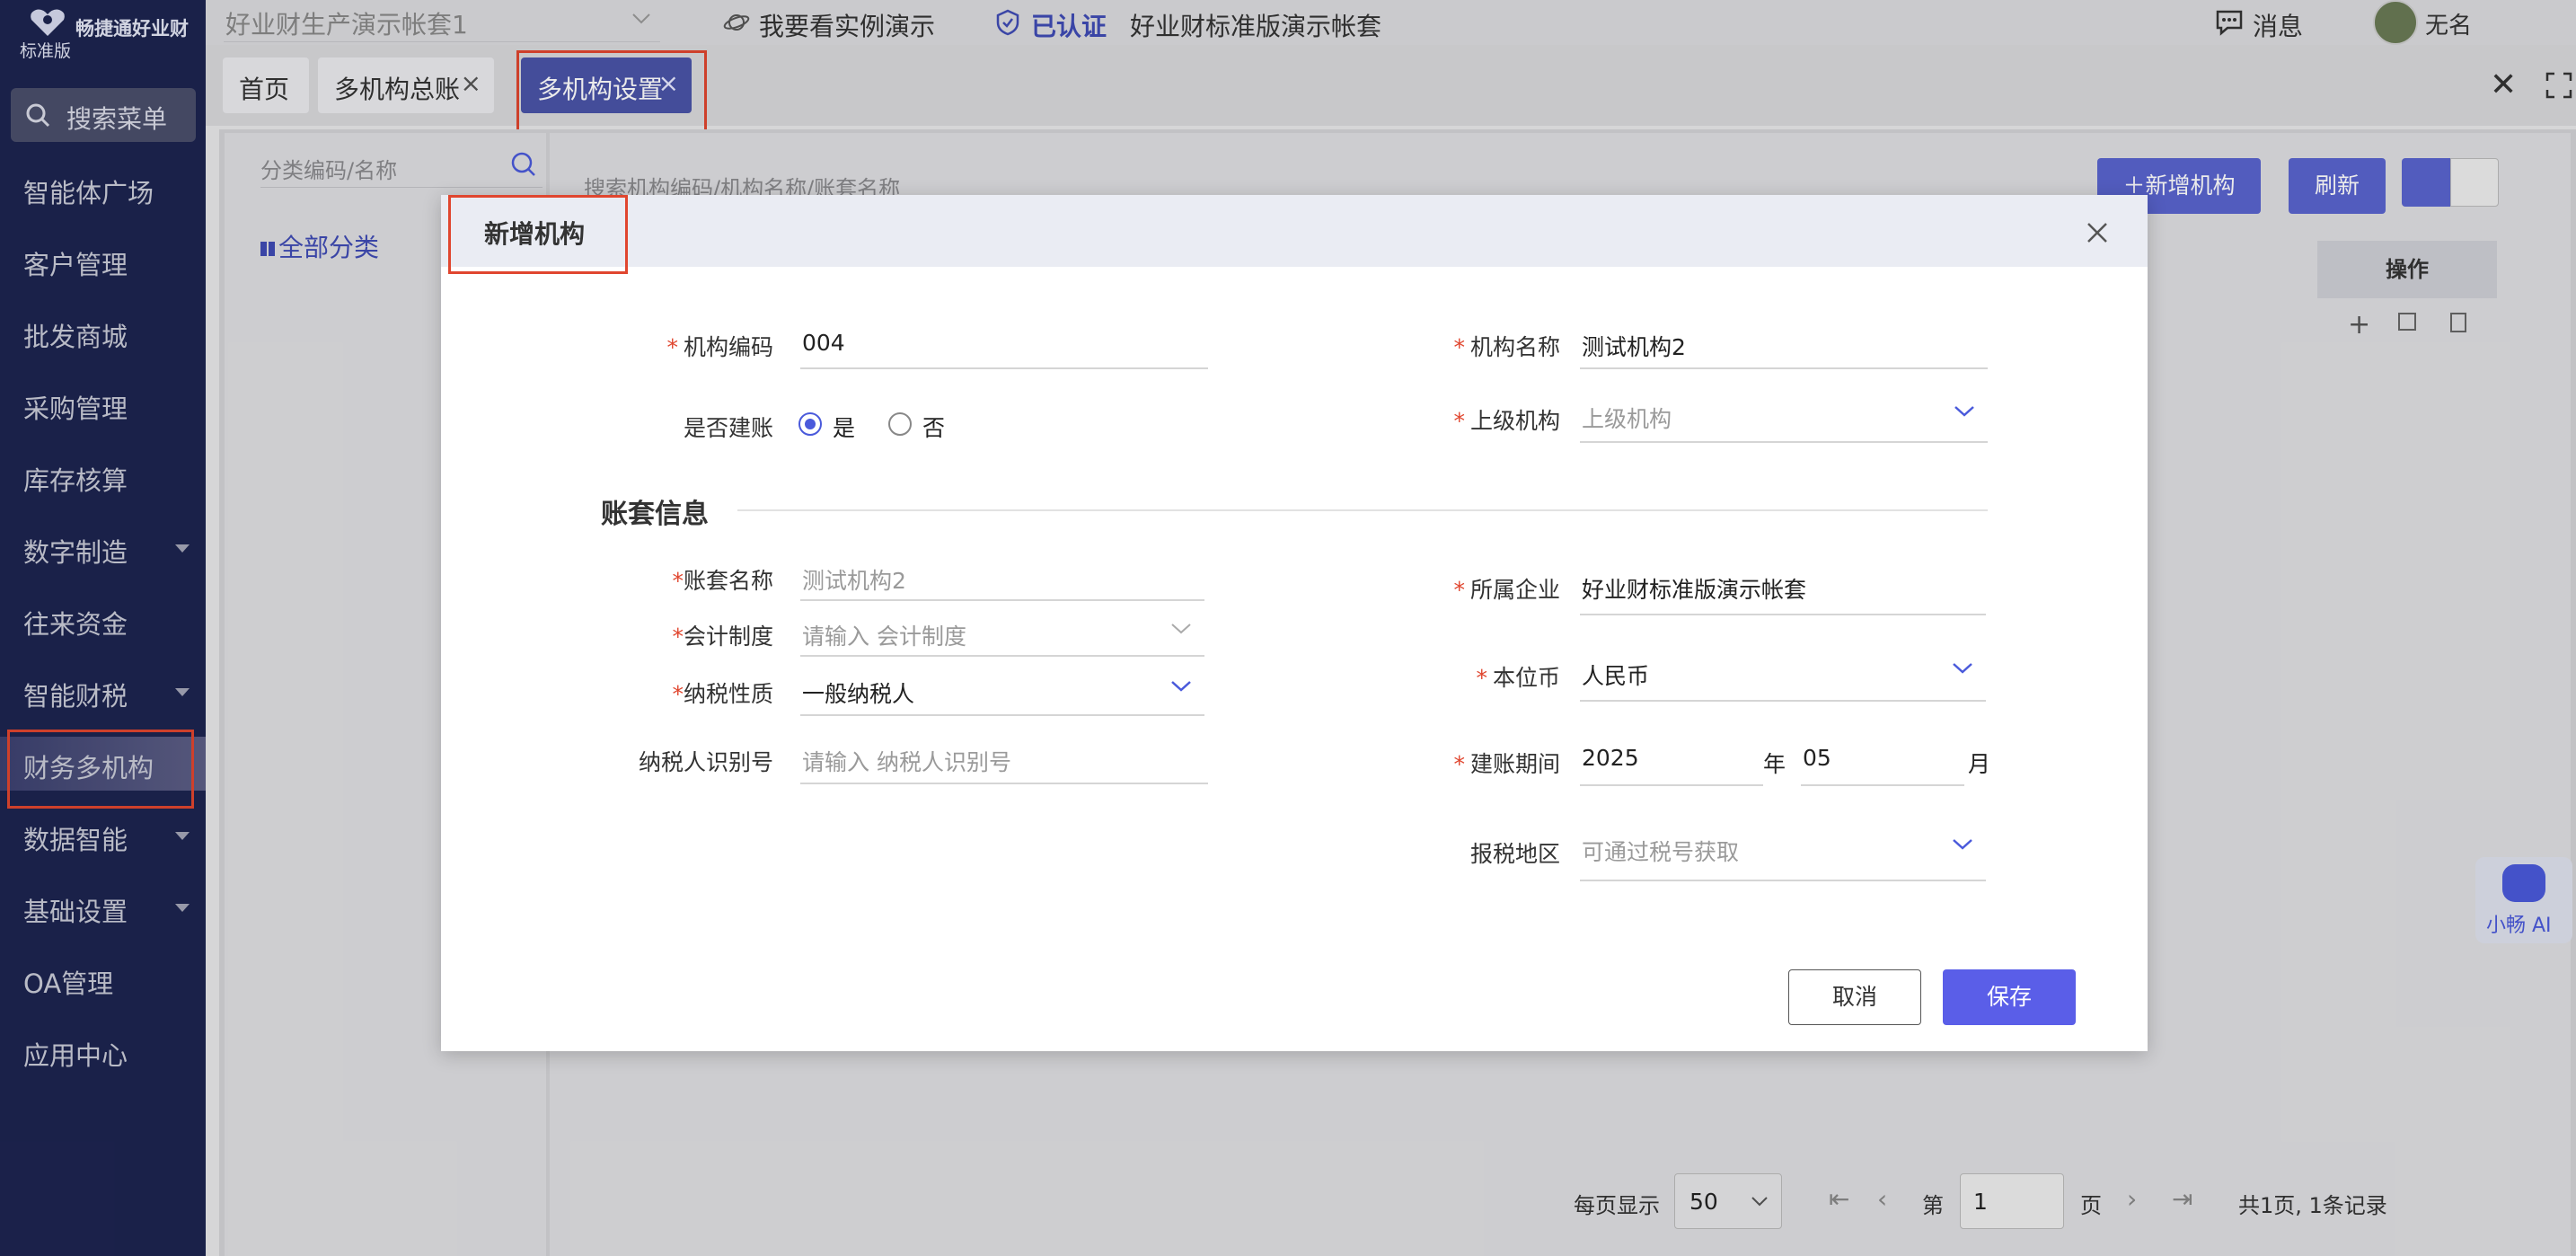 This screenshot has height=1256, width=2576. I want to click on org-name-label: * 机构名称, so click(1506, 347).